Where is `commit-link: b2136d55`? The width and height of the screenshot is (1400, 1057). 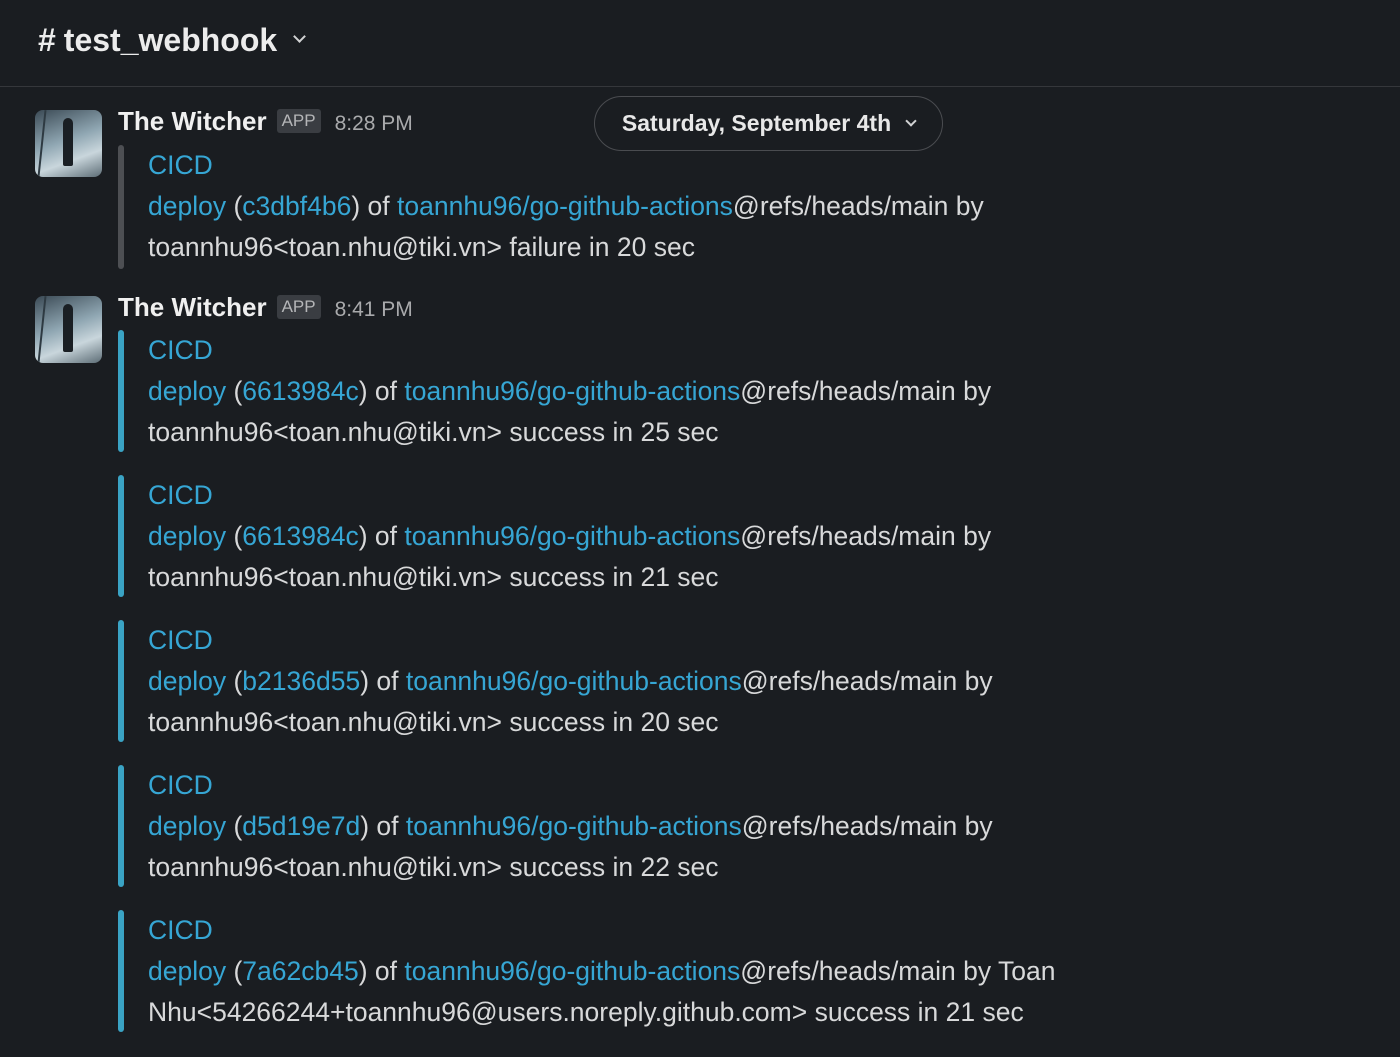
commit-link: b2136d55 is located at coordinates (301, 681).